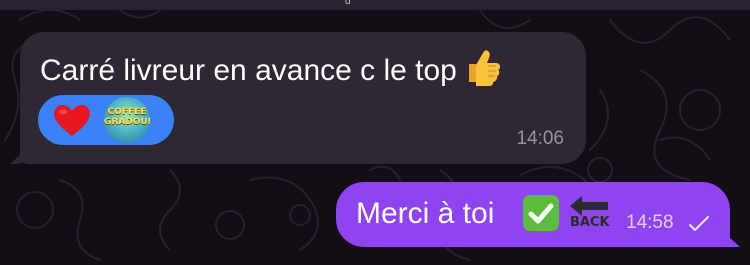 Image resolution: width=750 pixels, height=265 pixels. Describe the element at coordinates (375, 5) in the screenshot. I see `top-bar-strip: g` at that location.